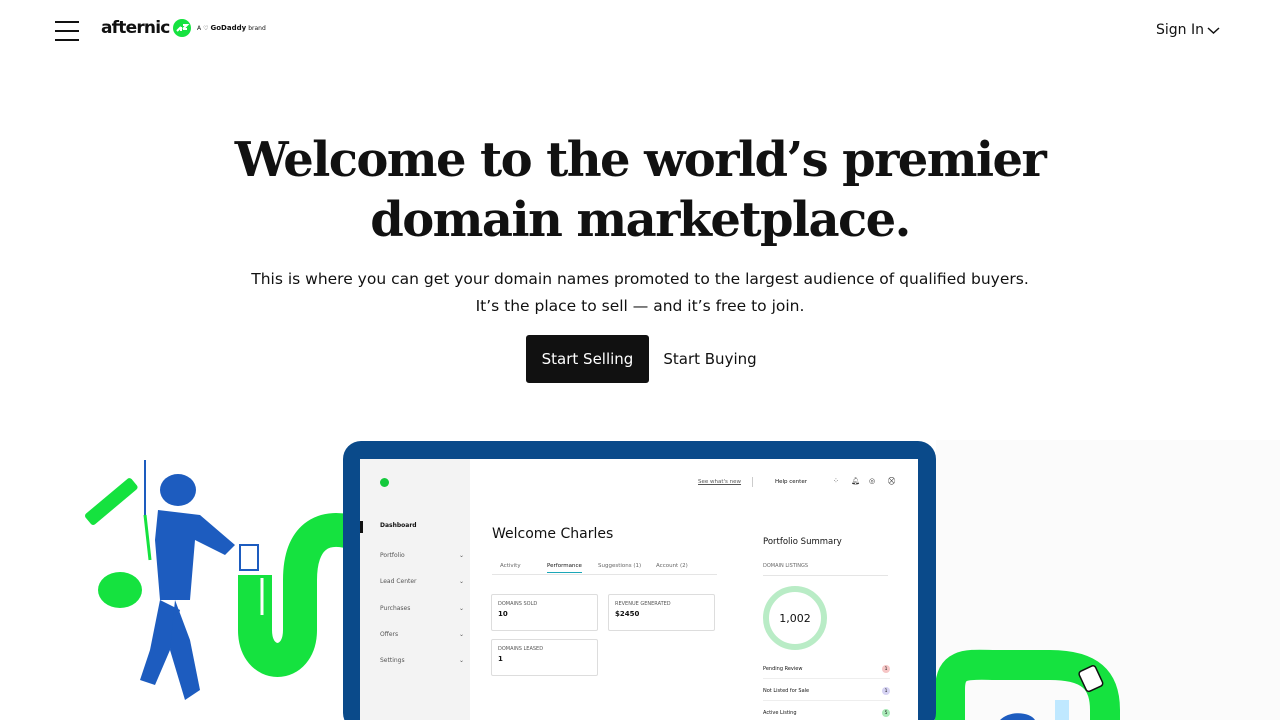  What do you see at coordinates (510, 566) in the screenshot?
I see `tab-activity: Activity` at bounding box center [510, 566].